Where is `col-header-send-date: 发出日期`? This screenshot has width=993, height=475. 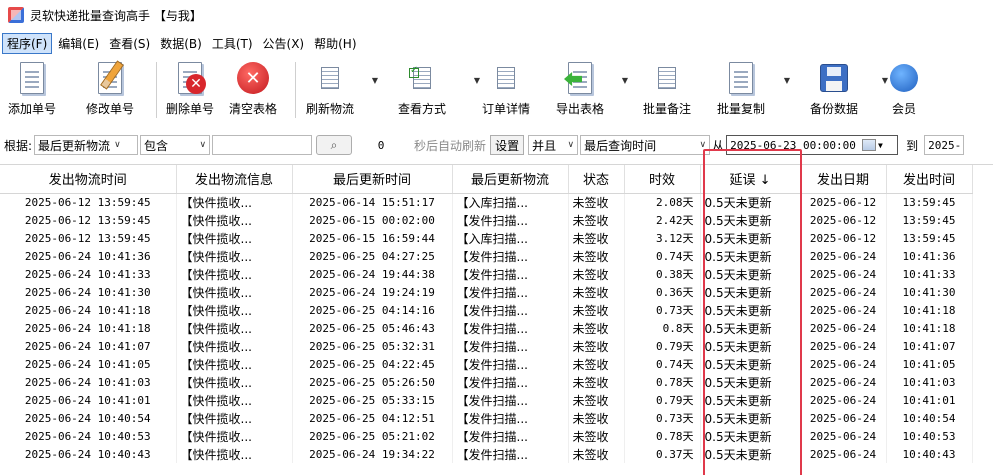 col-header-send-date: 发出日期 is located at coordinates (843, 179).